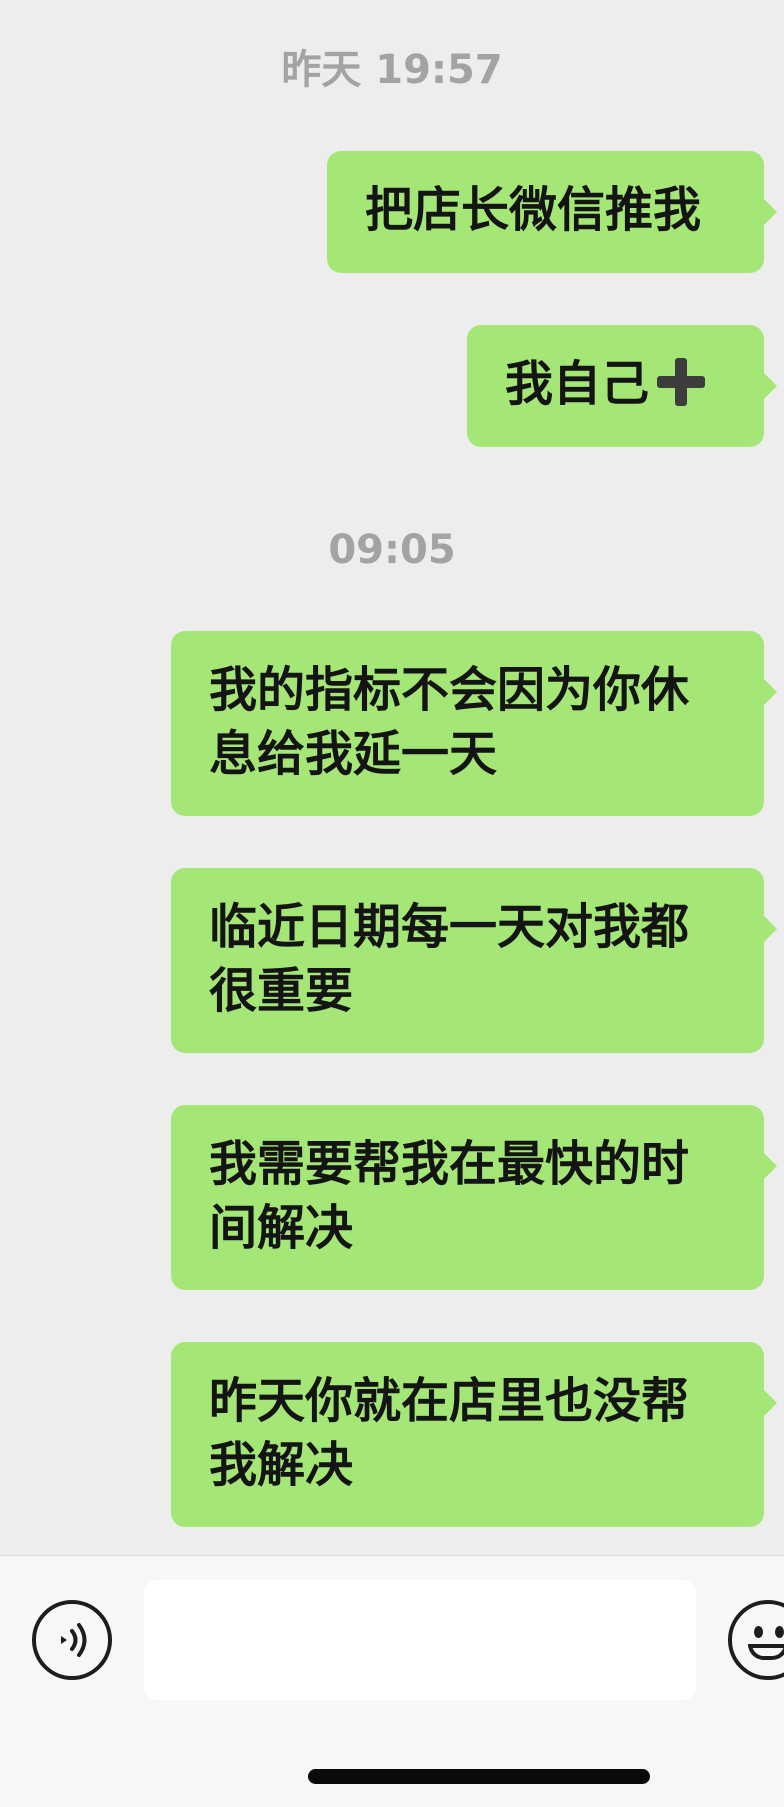  What do you see at coordinates (577, 384) in the screenshot?
I see `message-text: 我自己` at bounding box center [577, 384].